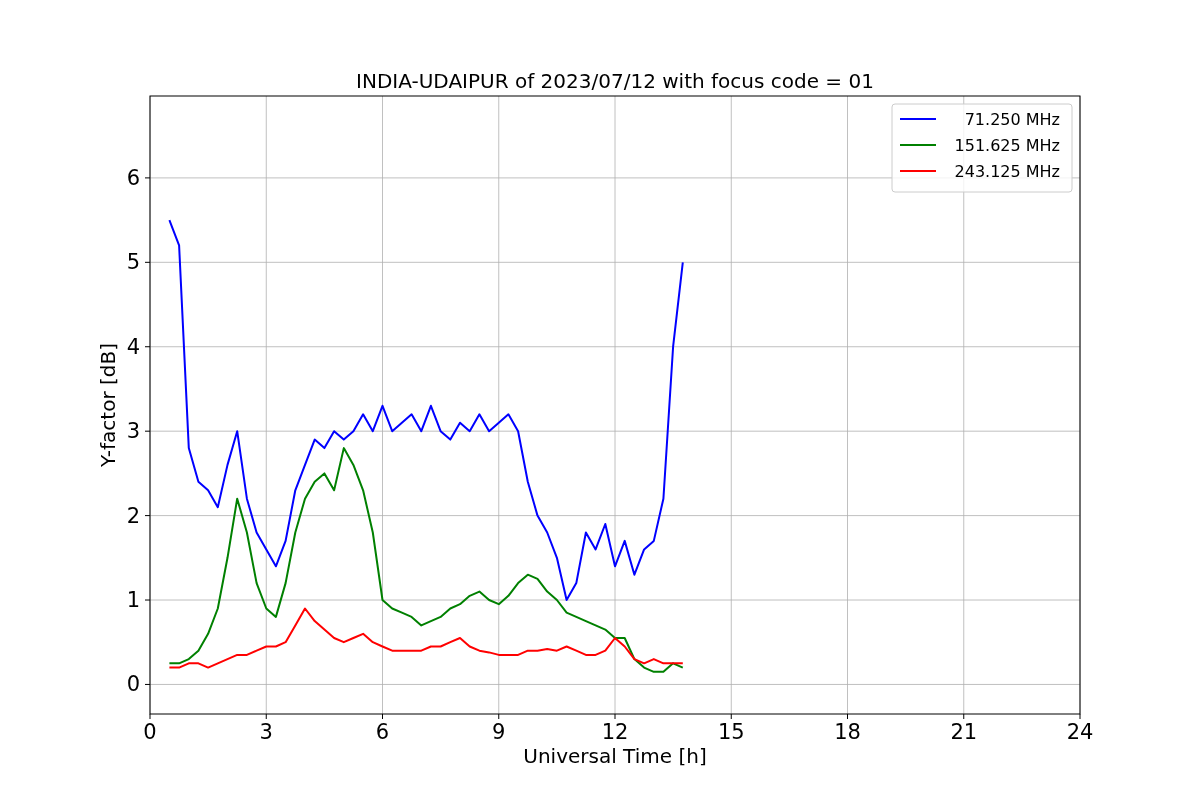 This screenshot has width=1200, height=800. I want to click on x-tick-label: 9, so click(499, 732).